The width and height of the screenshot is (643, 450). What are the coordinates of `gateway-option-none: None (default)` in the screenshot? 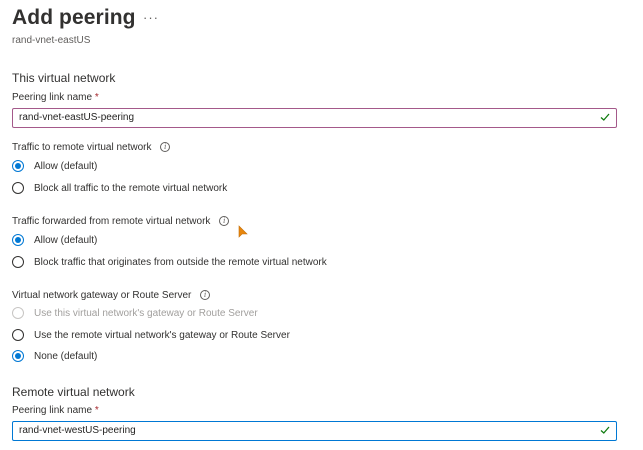 It's located at (54, 356).